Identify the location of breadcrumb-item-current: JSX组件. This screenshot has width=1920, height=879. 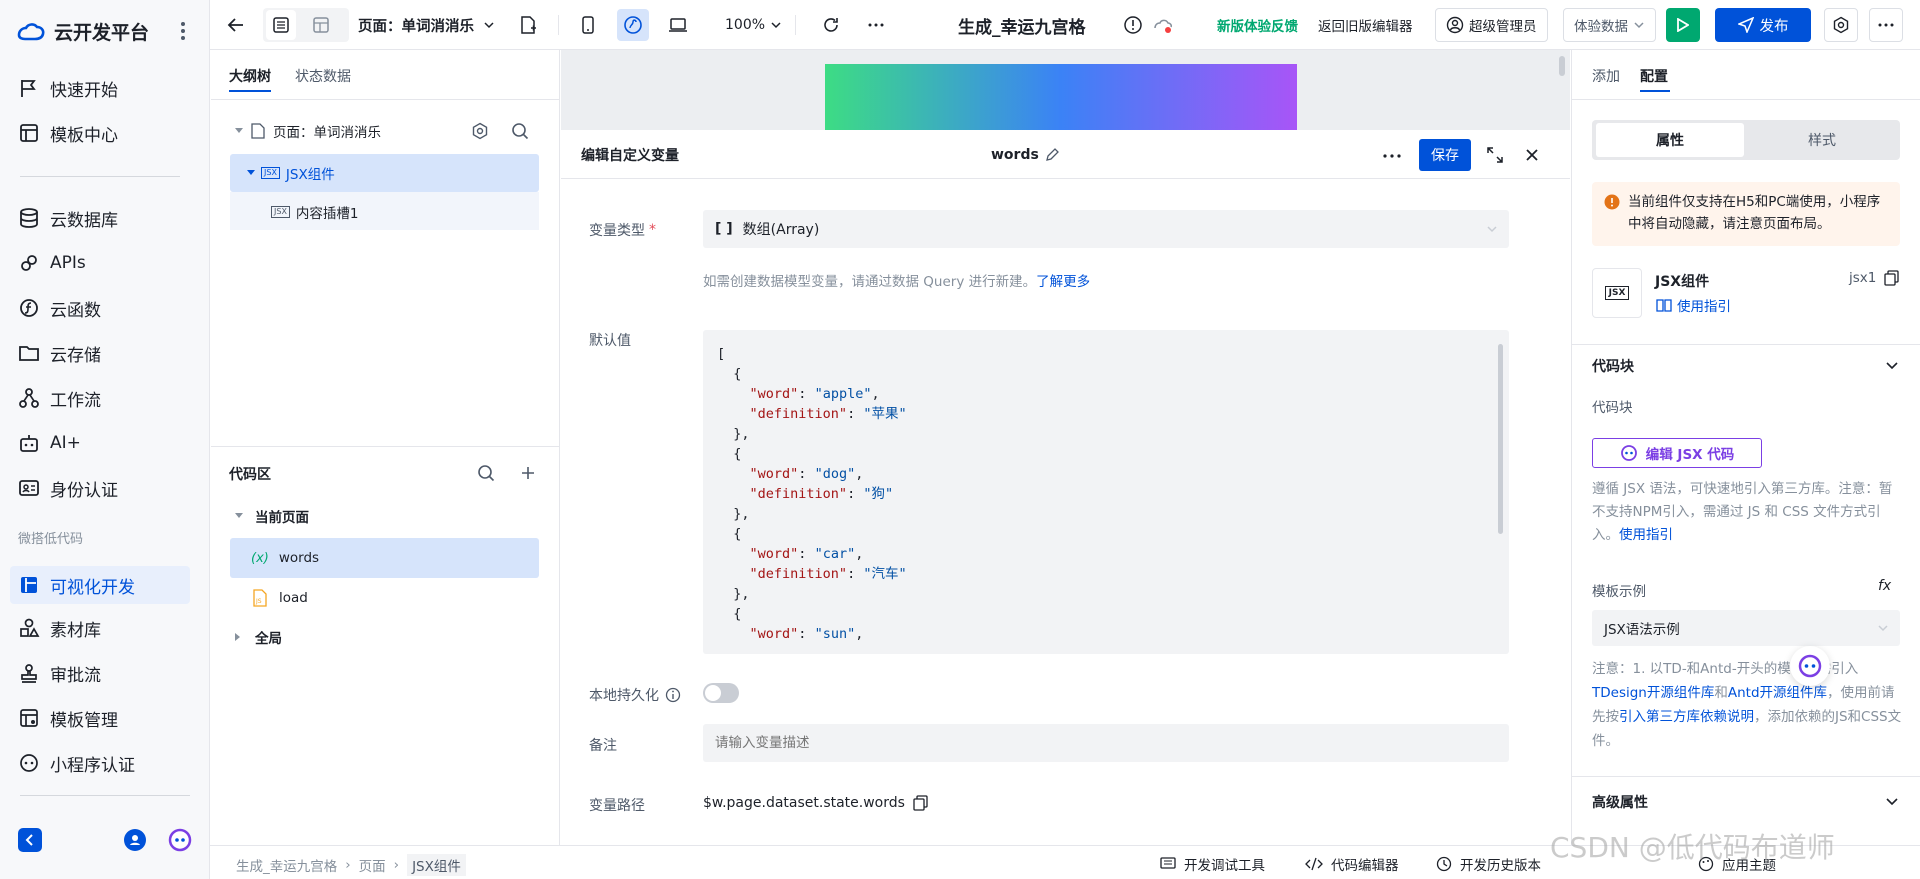
(436, 865).